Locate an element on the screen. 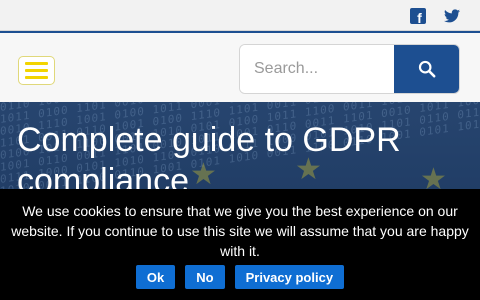 Image resolution: width=480 pixels, height=300 pixels. search-icon is located at coordinates (426, 69).